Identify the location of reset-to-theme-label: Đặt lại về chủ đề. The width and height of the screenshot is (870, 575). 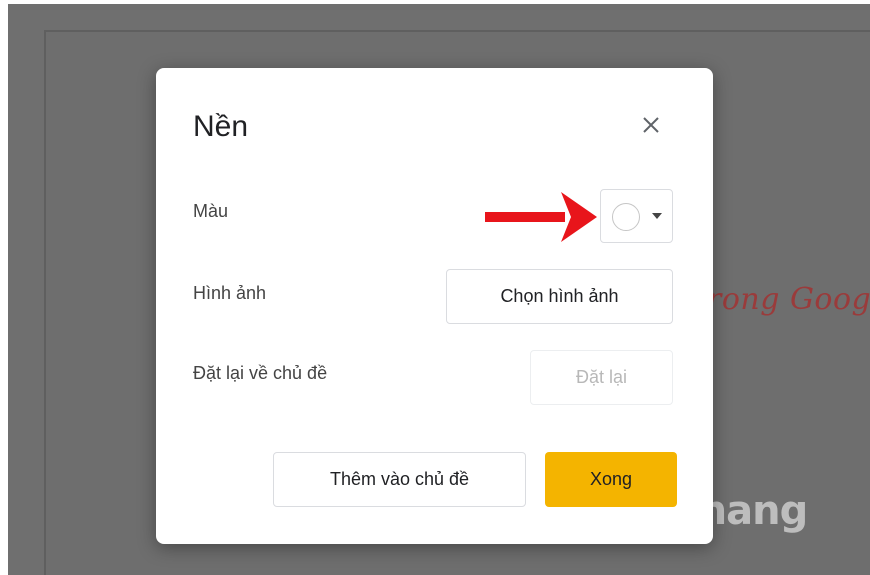
(260, 373).